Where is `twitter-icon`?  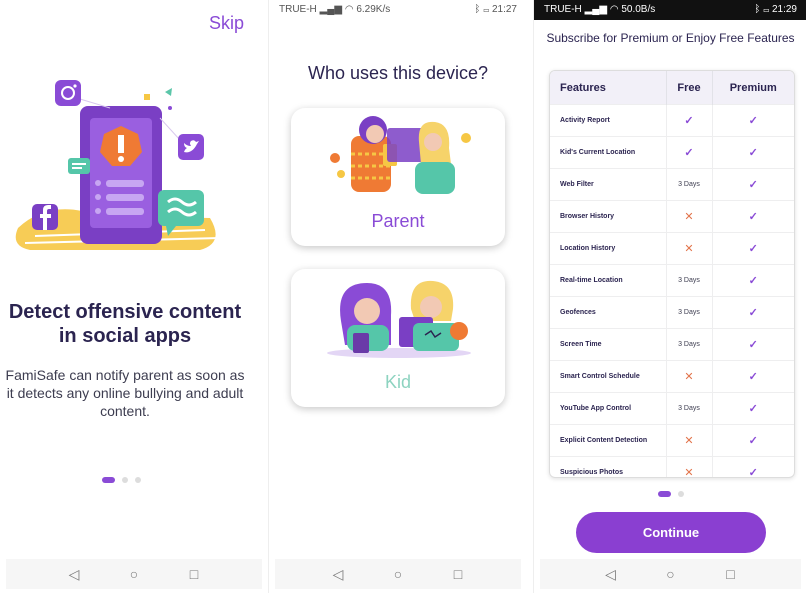 twitter-icon is located at coordinates (191, 147).